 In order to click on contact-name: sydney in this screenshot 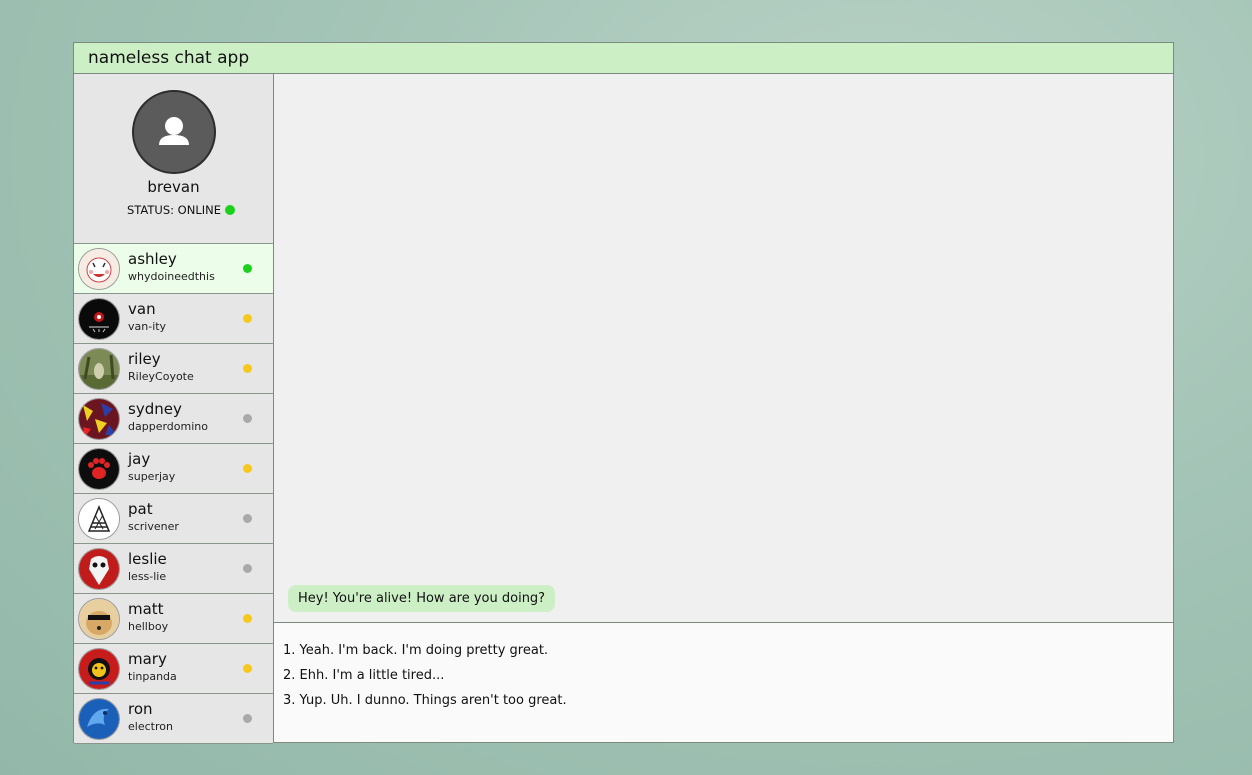, I will do `click(155, 409)`.